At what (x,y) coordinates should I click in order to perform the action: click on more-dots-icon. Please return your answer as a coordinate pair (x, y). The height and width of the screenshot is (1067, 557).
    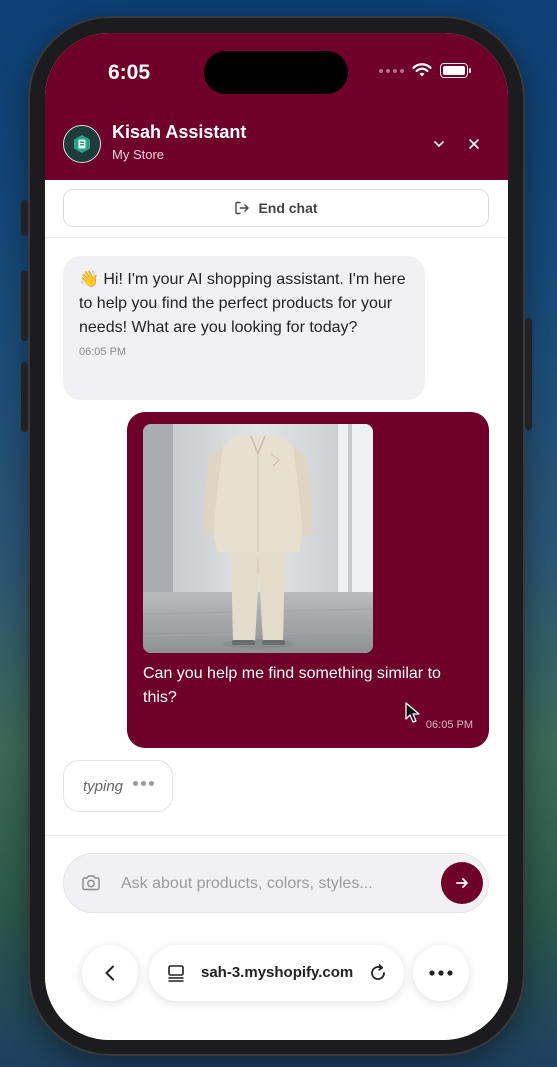
    Looking at the image, I should click on (441, 973).